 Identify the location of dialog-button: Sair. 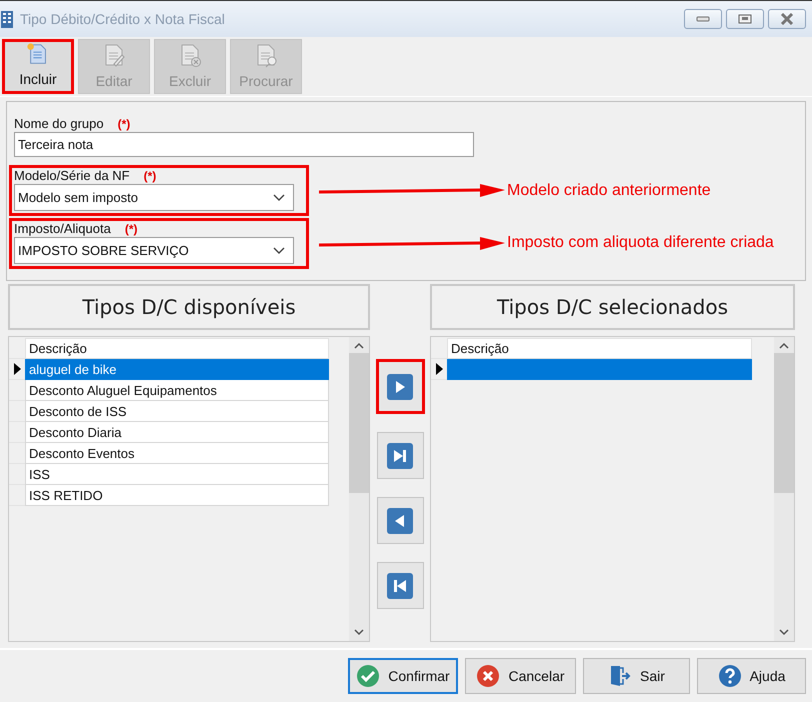
(636, 676).